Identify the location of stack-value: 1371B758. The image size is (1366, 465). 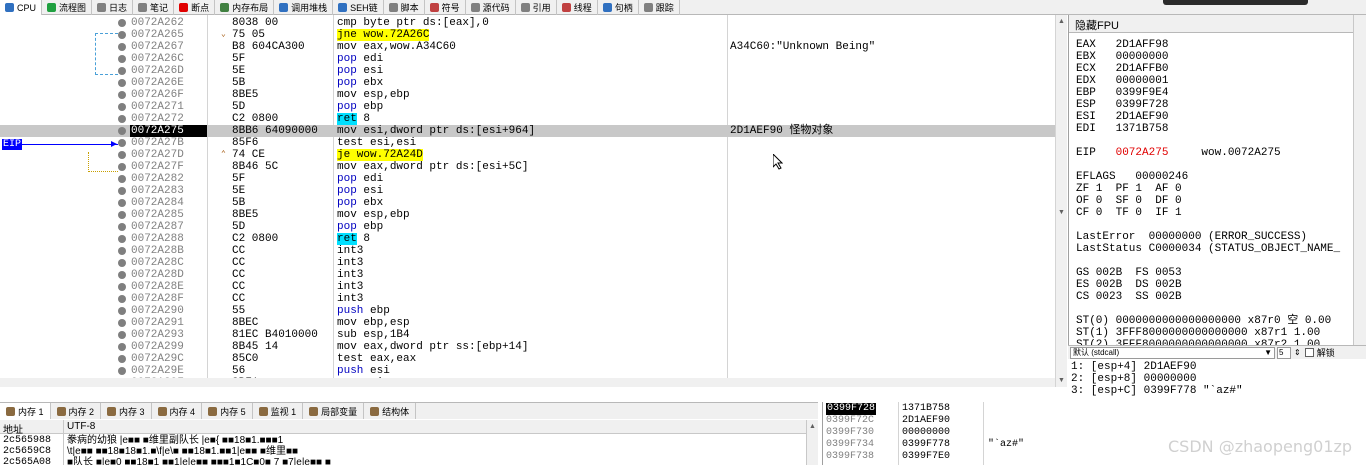
(926, 409).